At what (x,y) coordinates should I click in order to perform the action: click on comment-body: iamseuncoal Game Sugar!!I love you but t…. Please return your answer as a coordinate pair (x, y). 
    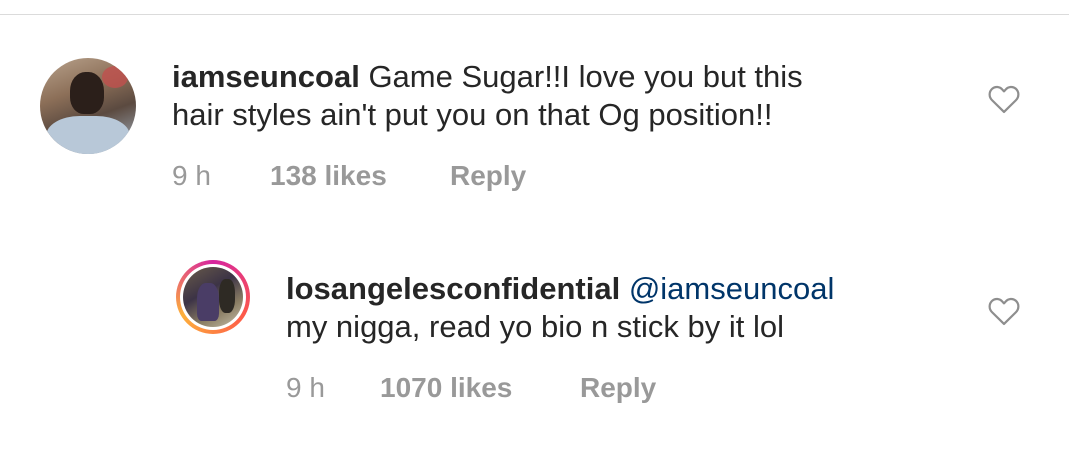
    Looking at the image, I should click on (487, 96).